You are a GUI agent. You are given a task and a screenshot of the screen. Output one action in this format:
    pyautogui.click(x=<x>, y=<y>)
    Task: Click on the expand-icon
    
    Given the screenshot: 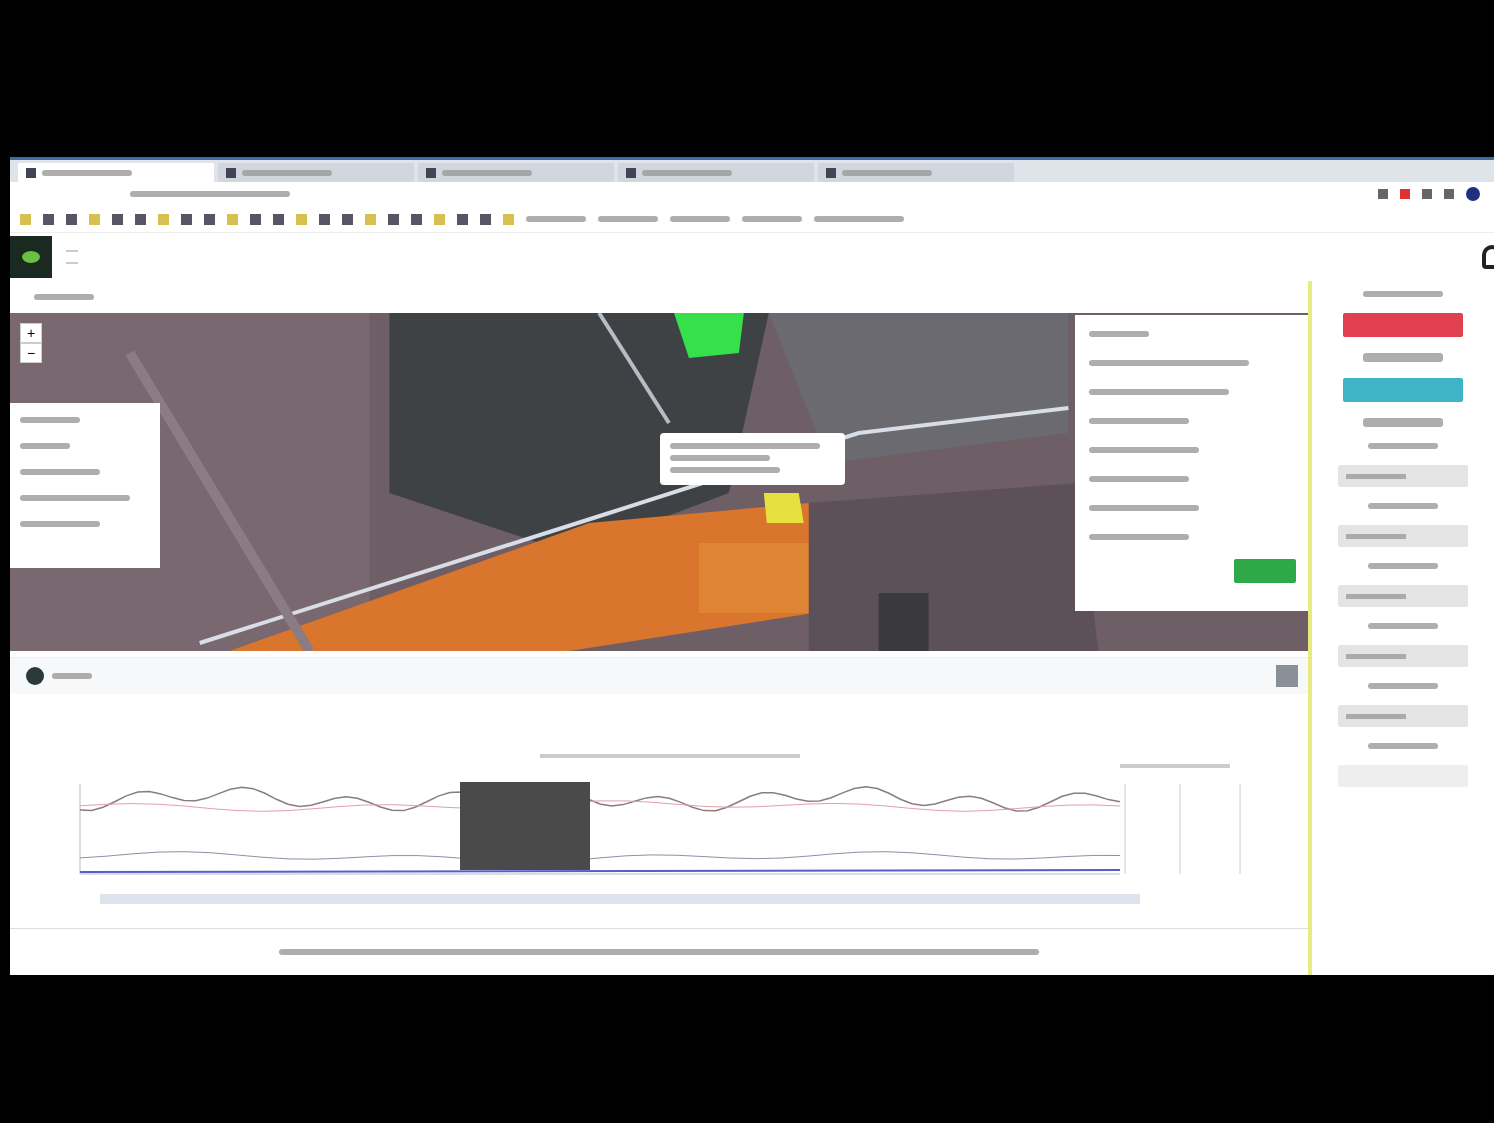 What is the action you would take?
    pyautogui.click(x=1287, y=676)
    